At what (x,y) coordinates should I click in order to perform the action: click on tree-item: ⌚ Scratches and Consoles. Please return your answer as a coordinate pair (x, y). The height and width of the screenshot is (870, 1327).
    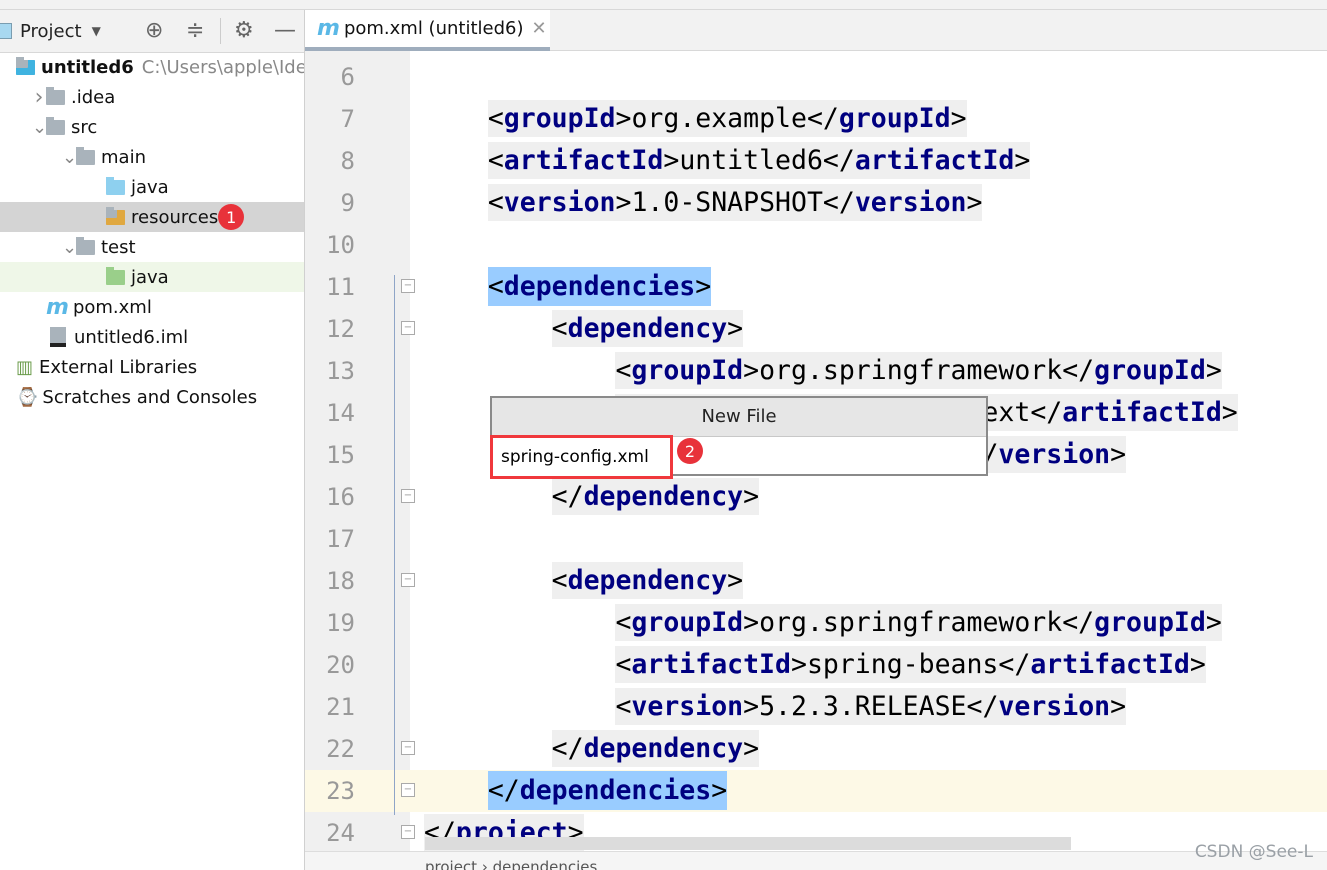
    Looking at the image, I should click on (152, 397).